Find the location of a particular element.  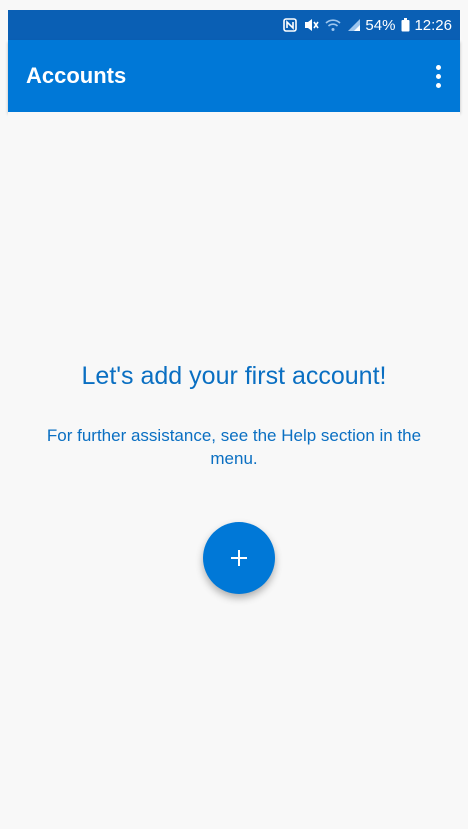

signal-icon is located at coordinates (354, 25).